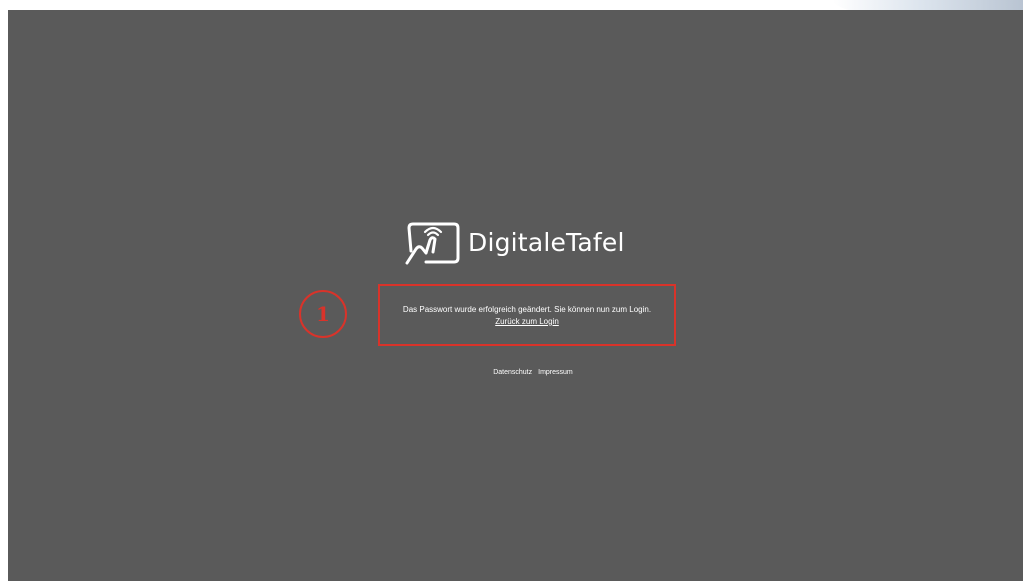  Describe the element at coordinates (432, 243) in the screenshot. I see `touch-screen-hand-icon` at that location.